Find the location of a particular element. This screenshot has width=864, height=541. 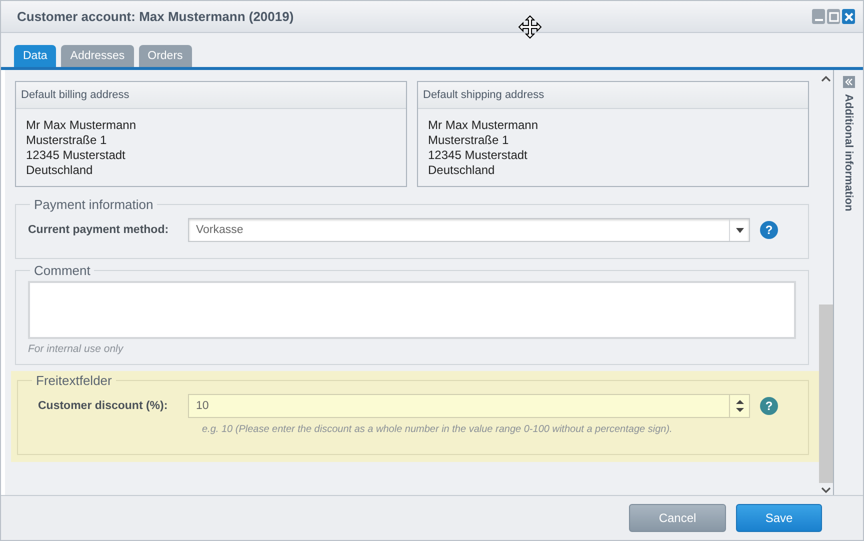

field-hint: e.g. 10 (Please enter the discount as a whole number in the value range 0-100 without a percentage sign). is located at coordinates (438, 429).